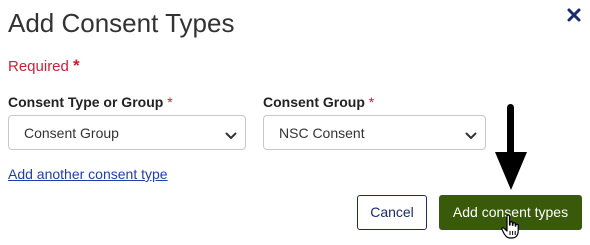 This screenshot has height=245, width=590. I want to click on dialog-title: Add Consent Types, so click(121, 23).